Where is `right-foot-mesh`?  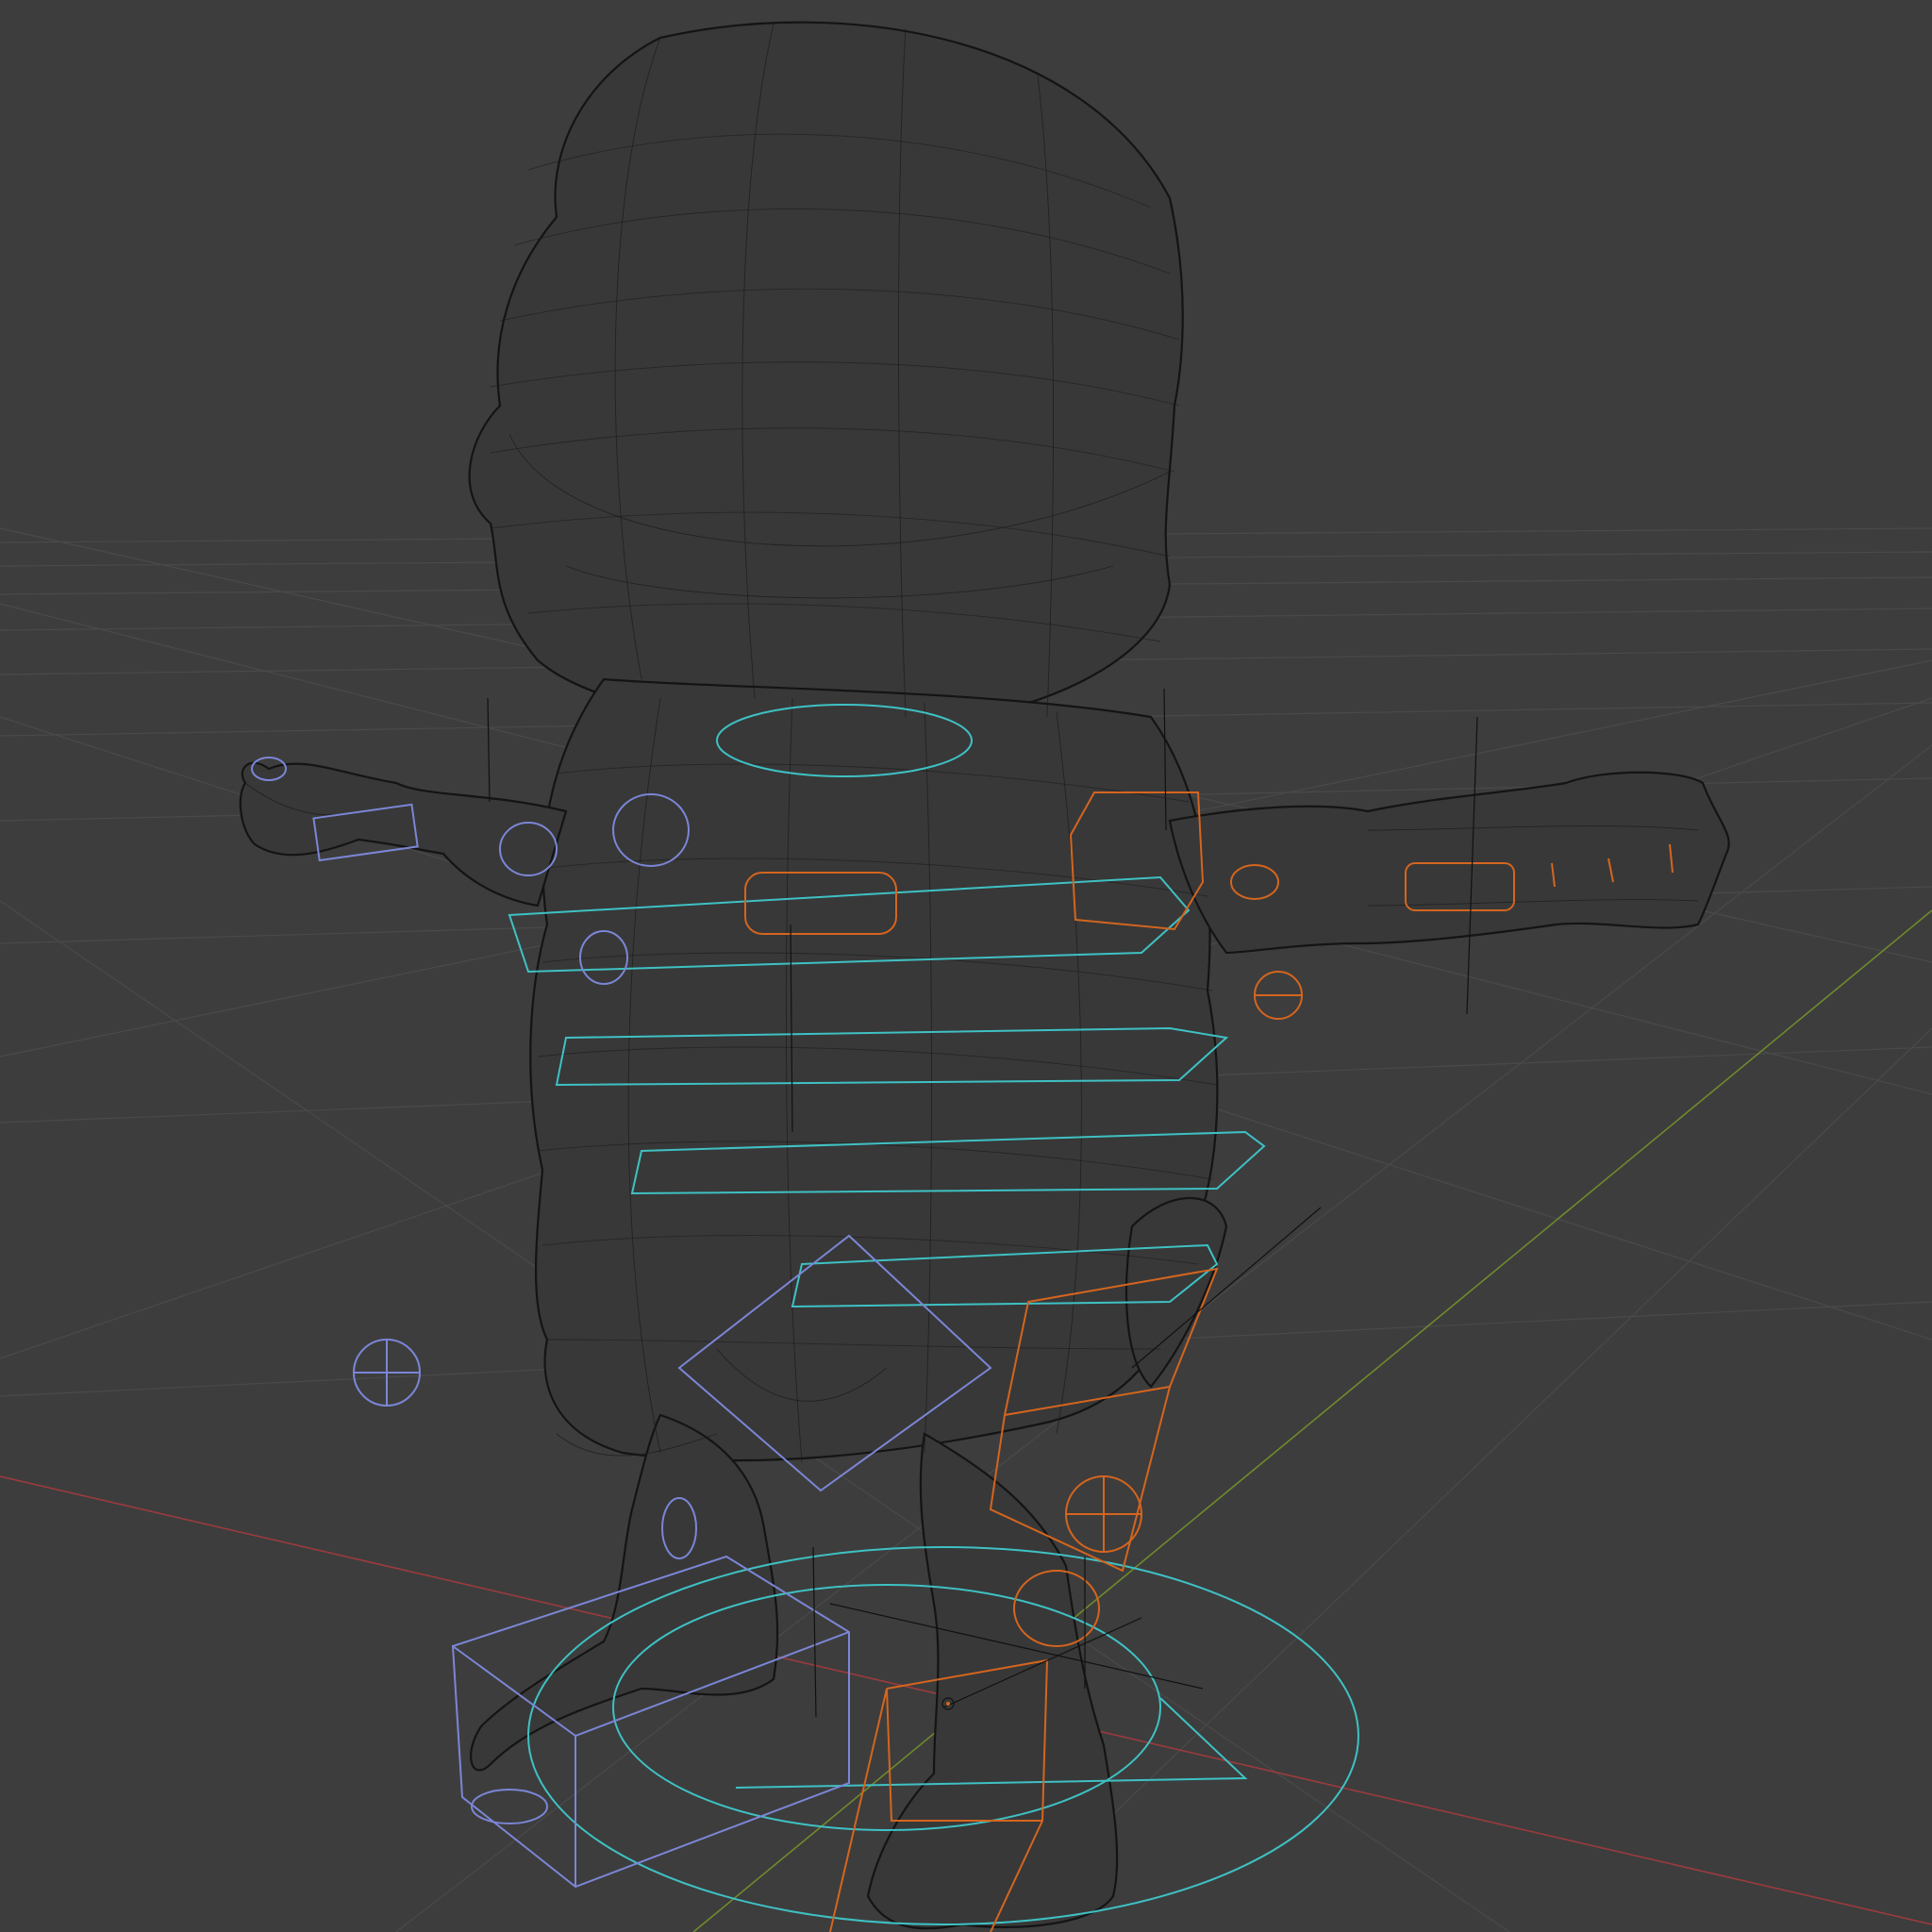
right-foot-mesh is located at coordinates (993, 1681).